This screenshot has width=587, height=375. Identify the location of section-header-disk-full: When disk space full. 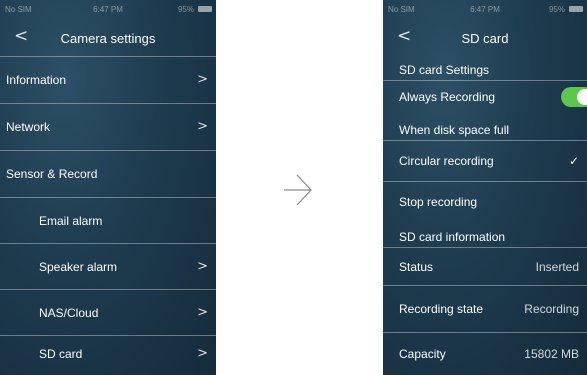
(485, 130).